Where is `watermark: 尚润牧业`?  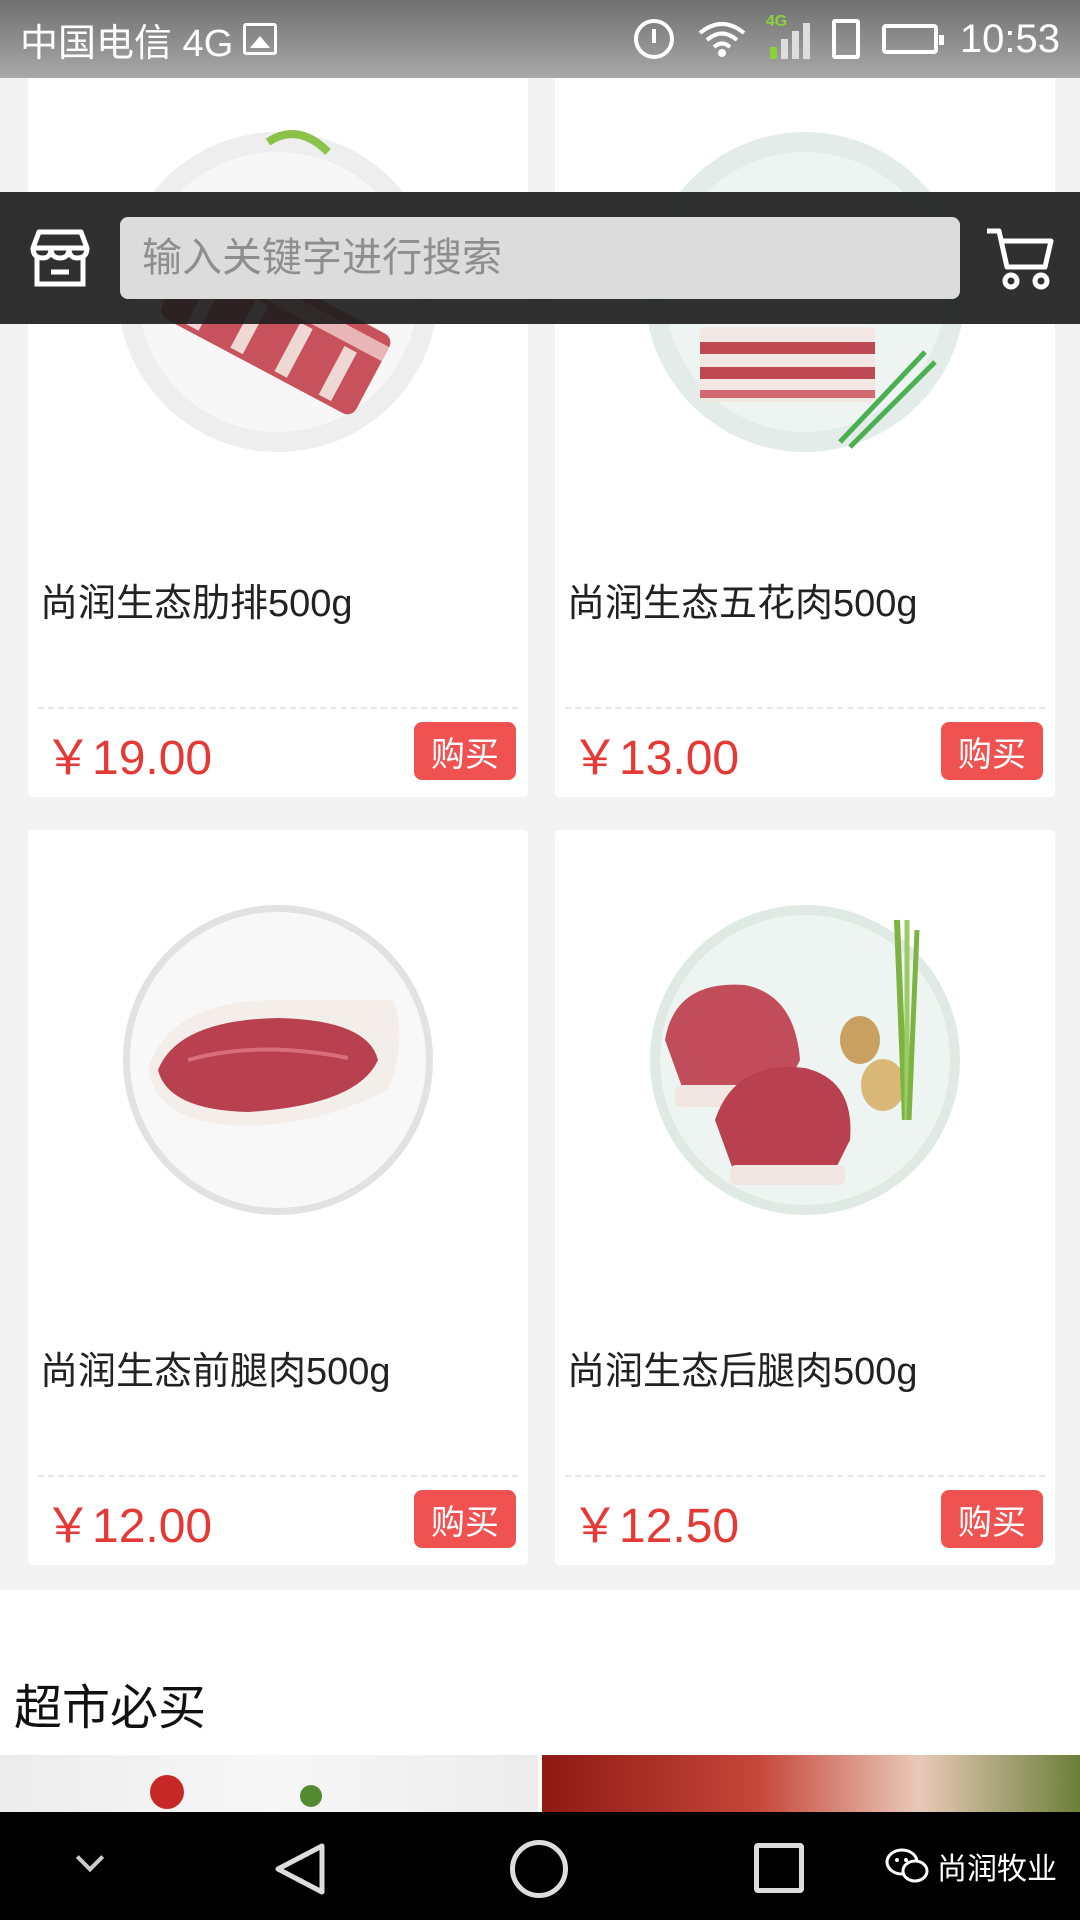 watermark: 尚润牧业 is located at coordinates (971, 1866).